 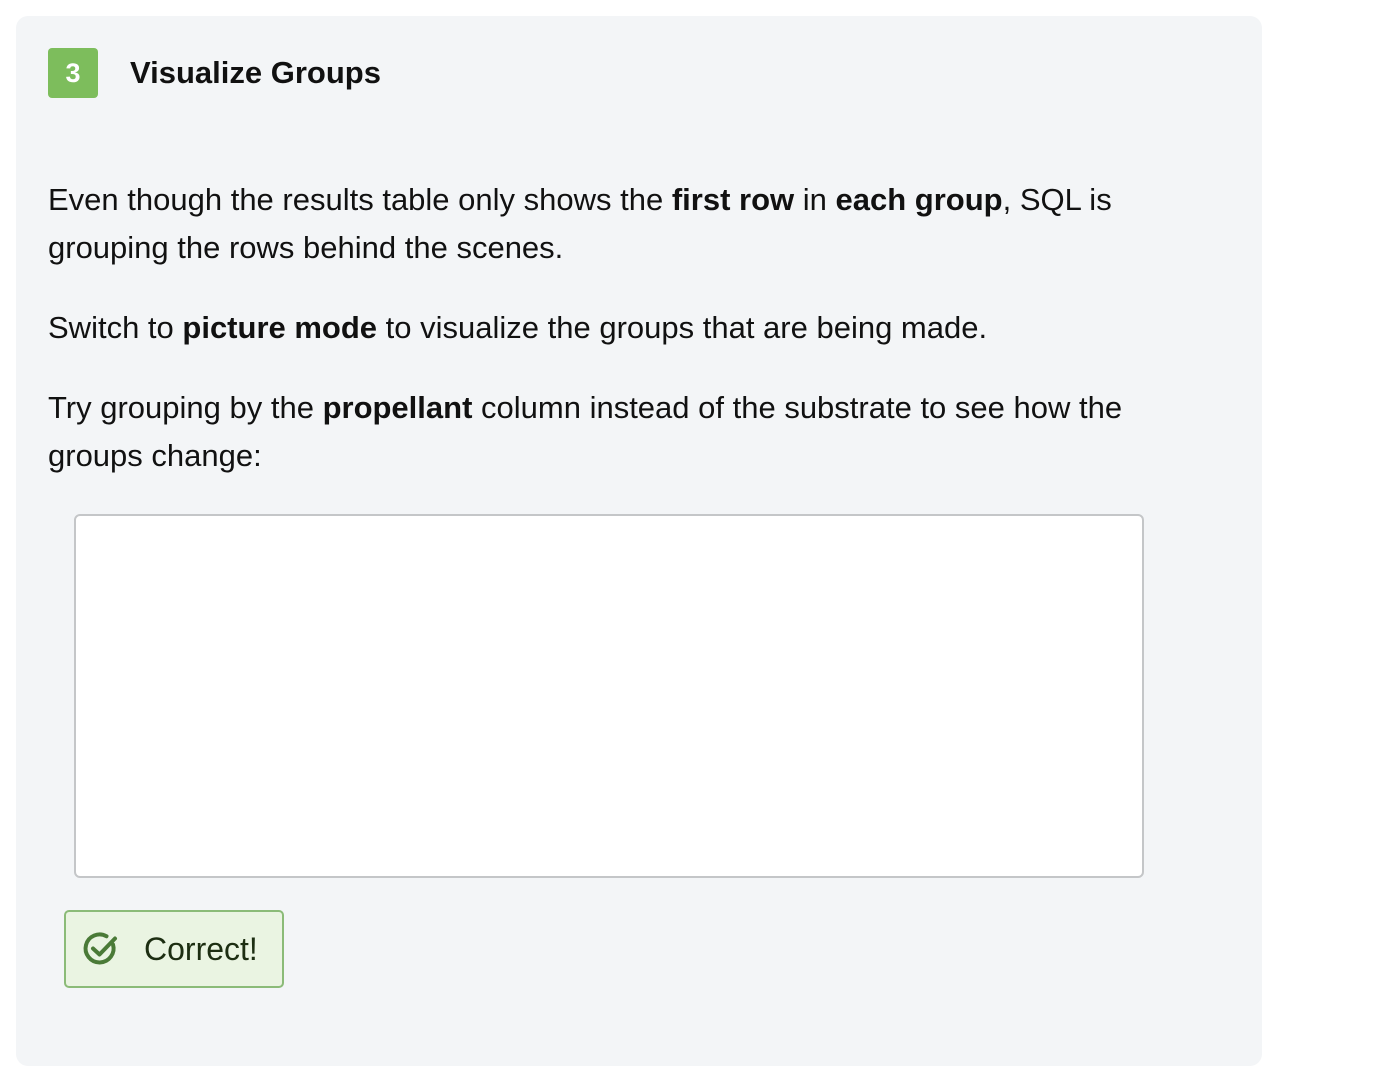 What do you see at coordinates (115, 327) in the screenshot?
I see `instruction-text: Switch to` at bounding box center [115, 327].